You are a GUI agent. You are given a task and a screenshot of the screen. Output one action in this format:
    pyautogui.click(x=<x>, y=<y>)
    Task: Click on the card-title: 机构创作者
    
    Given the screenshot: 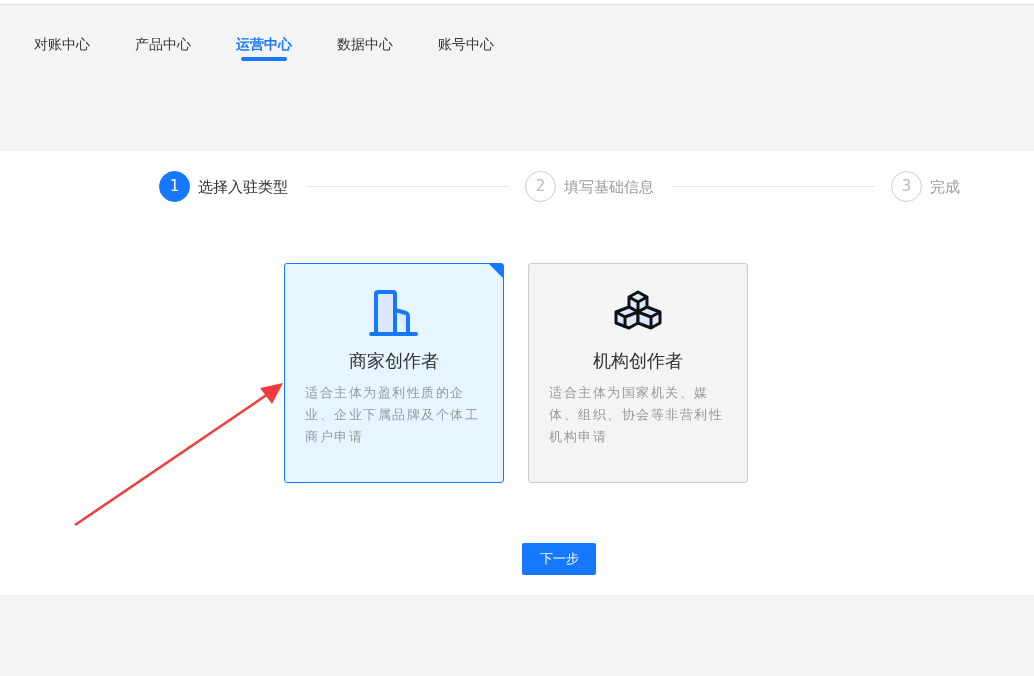 What is the action you would take?
    pyautogui.click(x=638, y=361)
    